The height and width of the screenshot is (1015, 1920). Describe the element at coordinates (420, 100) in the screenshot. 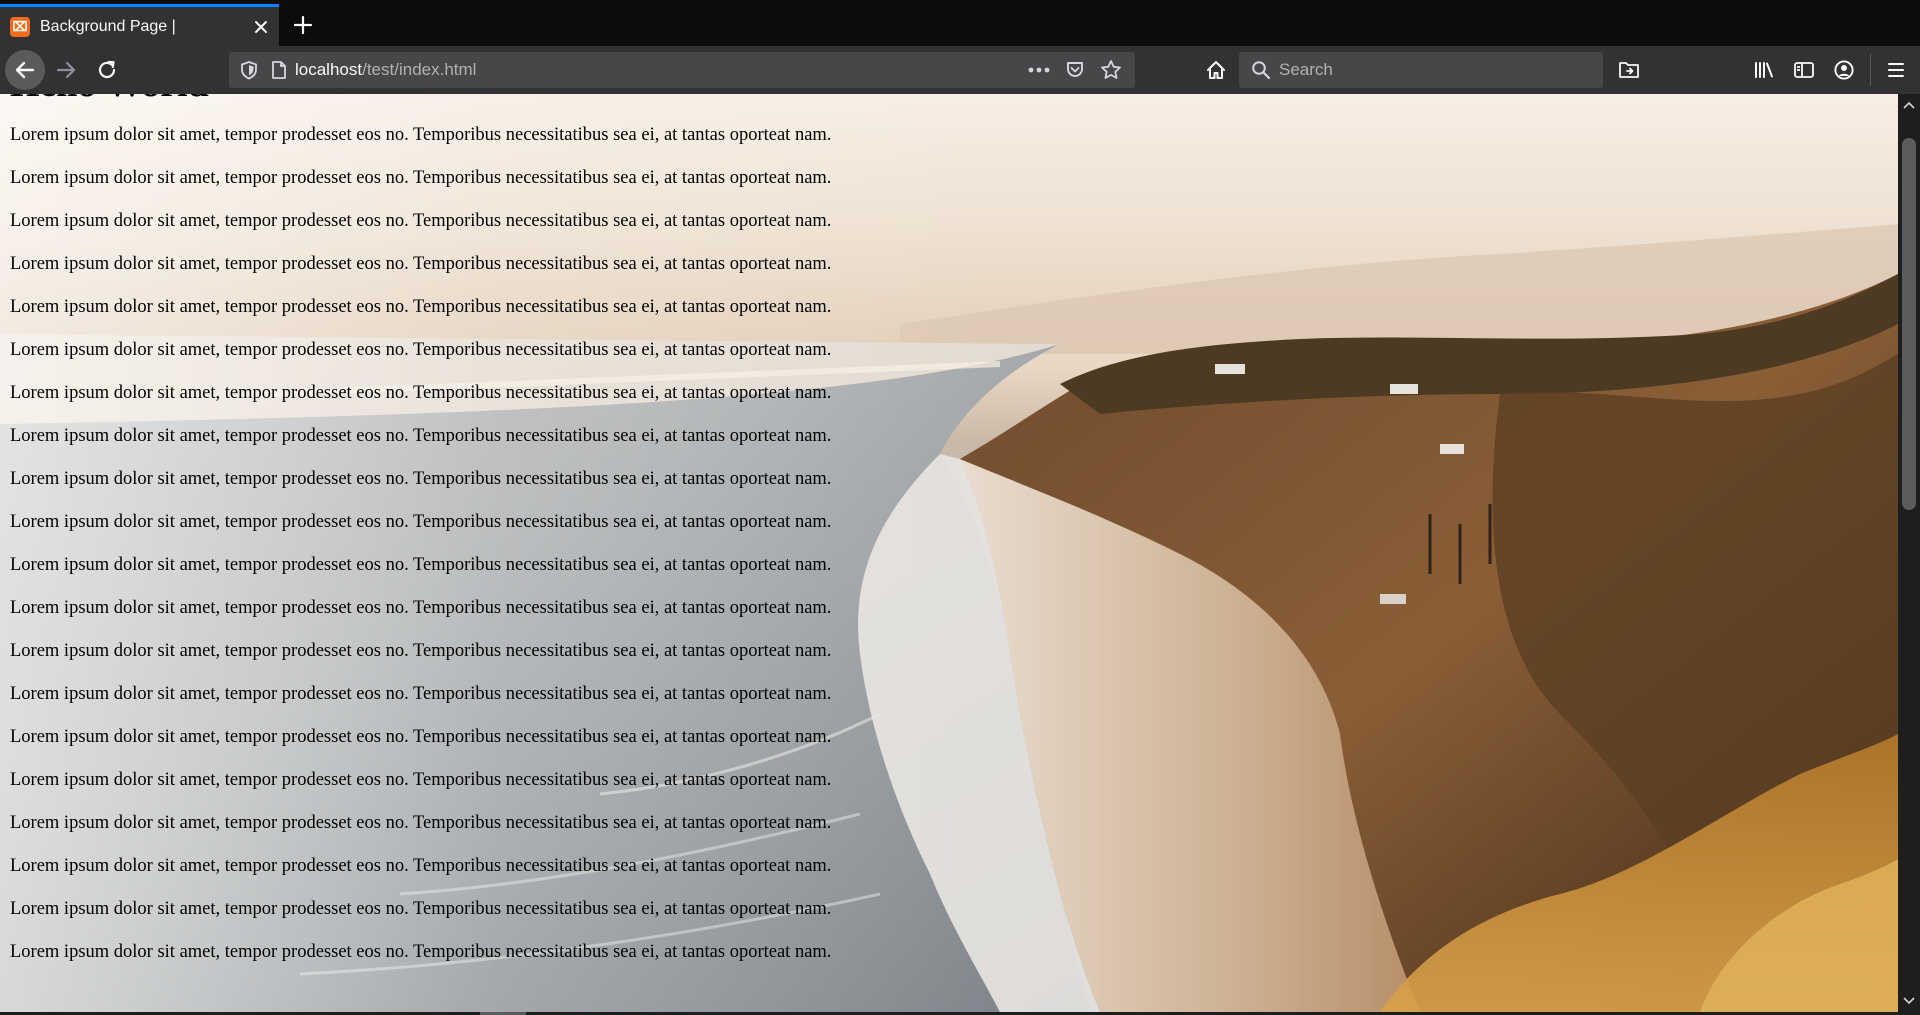

I see `page-heading: Hello World` at that location.